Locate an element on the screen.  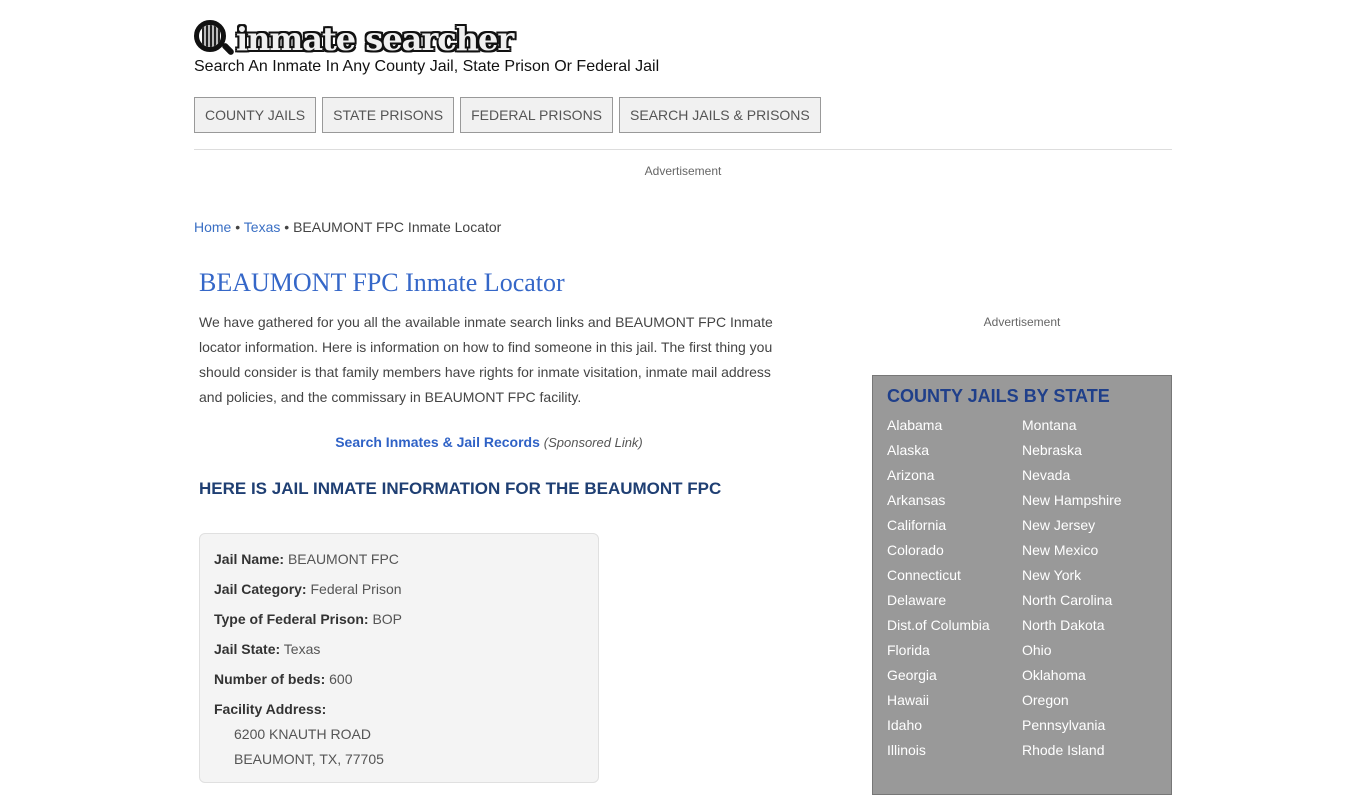
info-facility-address: Facility Address: is located at coordinates (399, 710).